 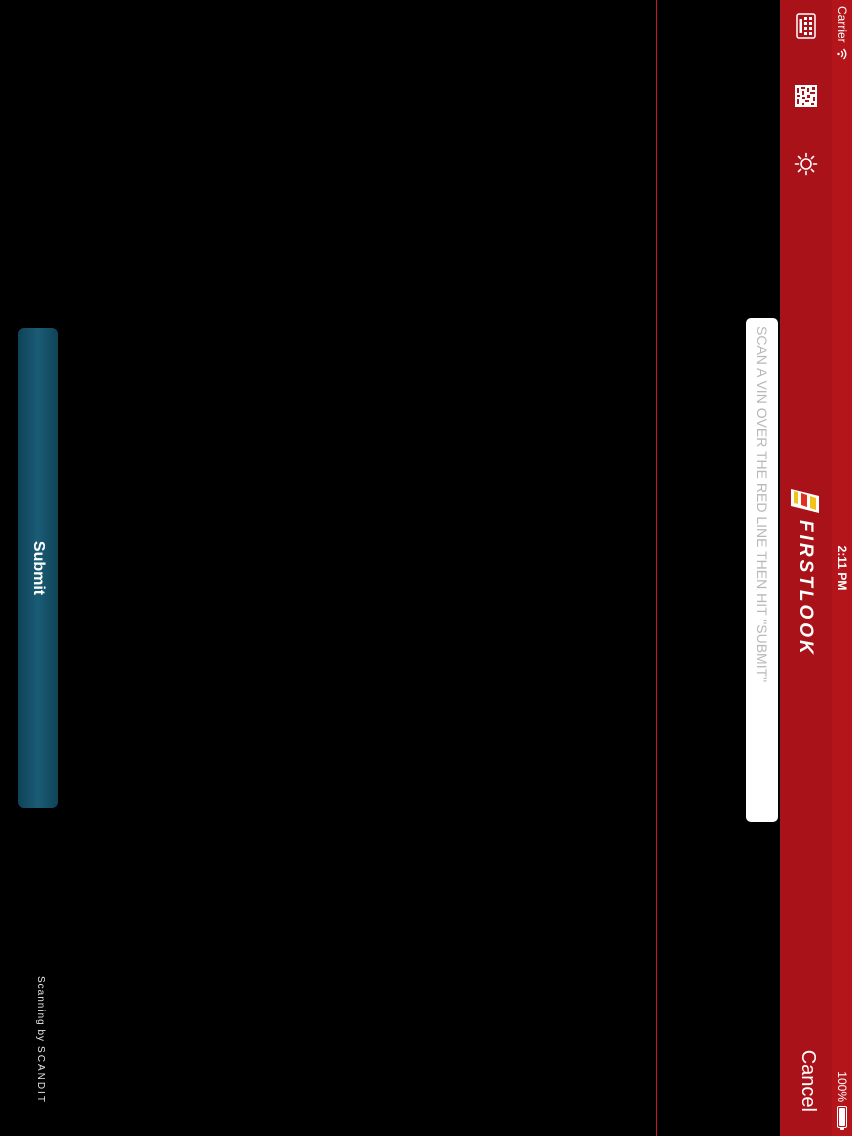 I want to click on keyboard-icon, so click(x=806, y=26).